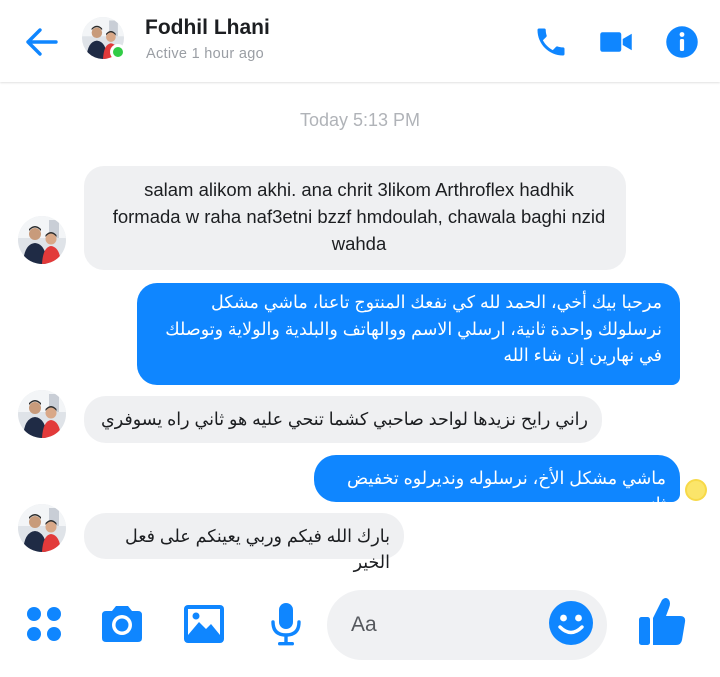 The width and height of the screenshot is (720, 677). I want to click on video-call-button, so click(616, 42).